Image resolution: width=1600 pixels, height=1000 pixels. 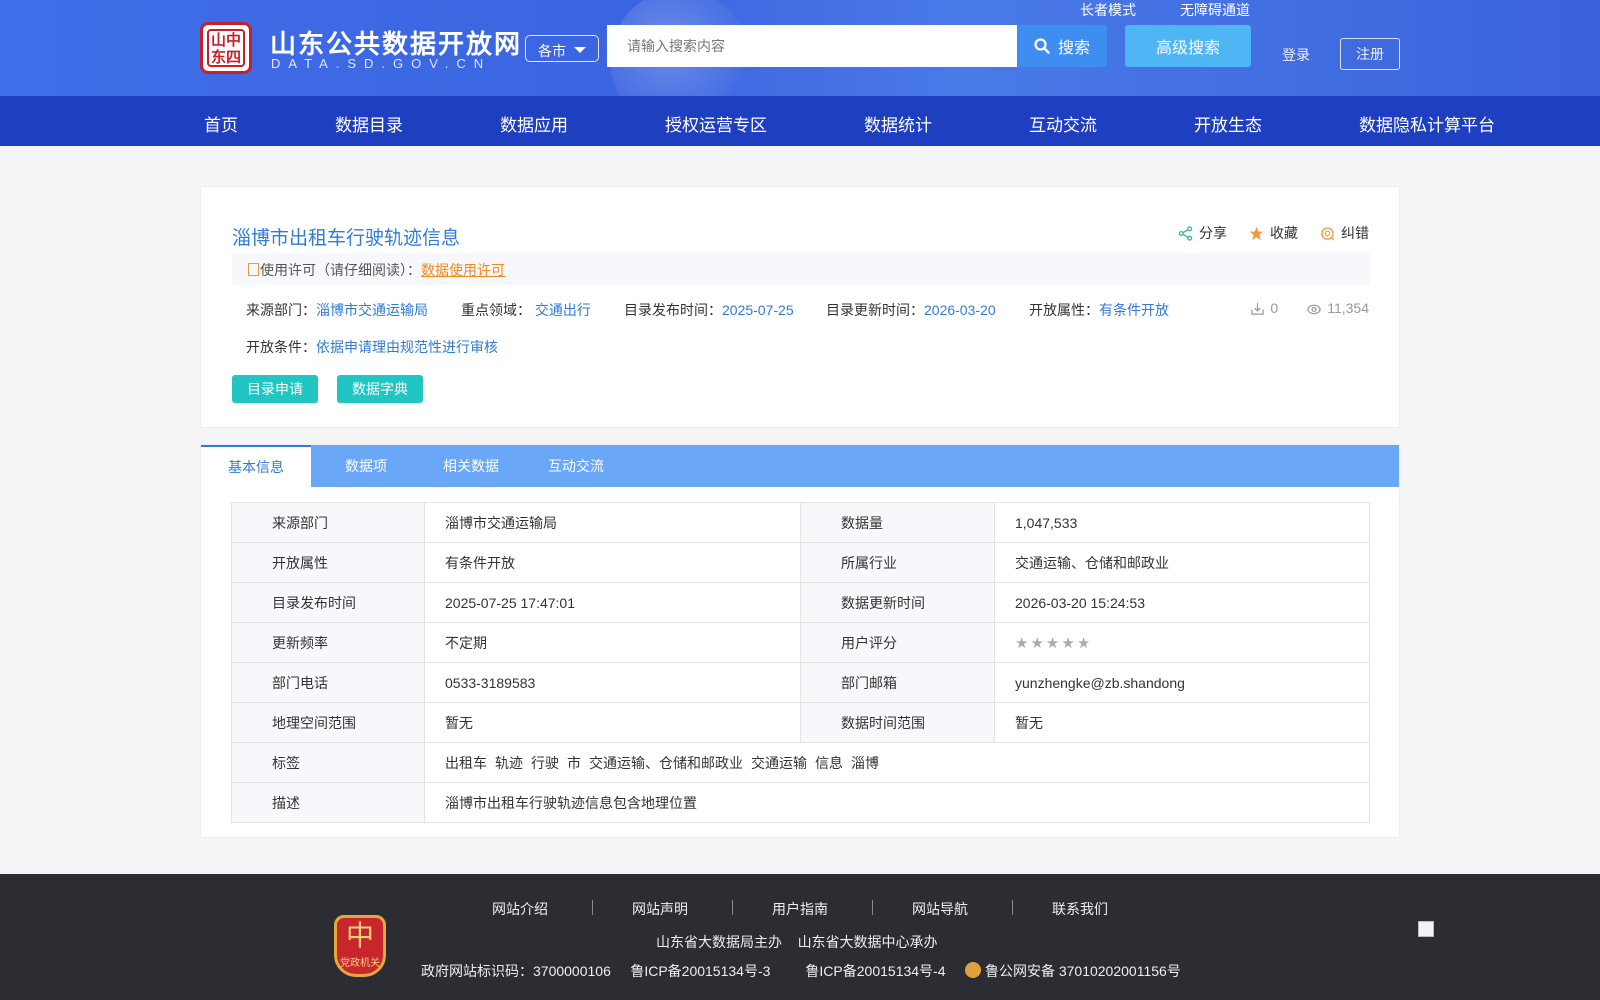 What do you see at coordinates (509, 762) in the screenshot?
I see `tag: 轨迹` at bounding box center [509, 762].